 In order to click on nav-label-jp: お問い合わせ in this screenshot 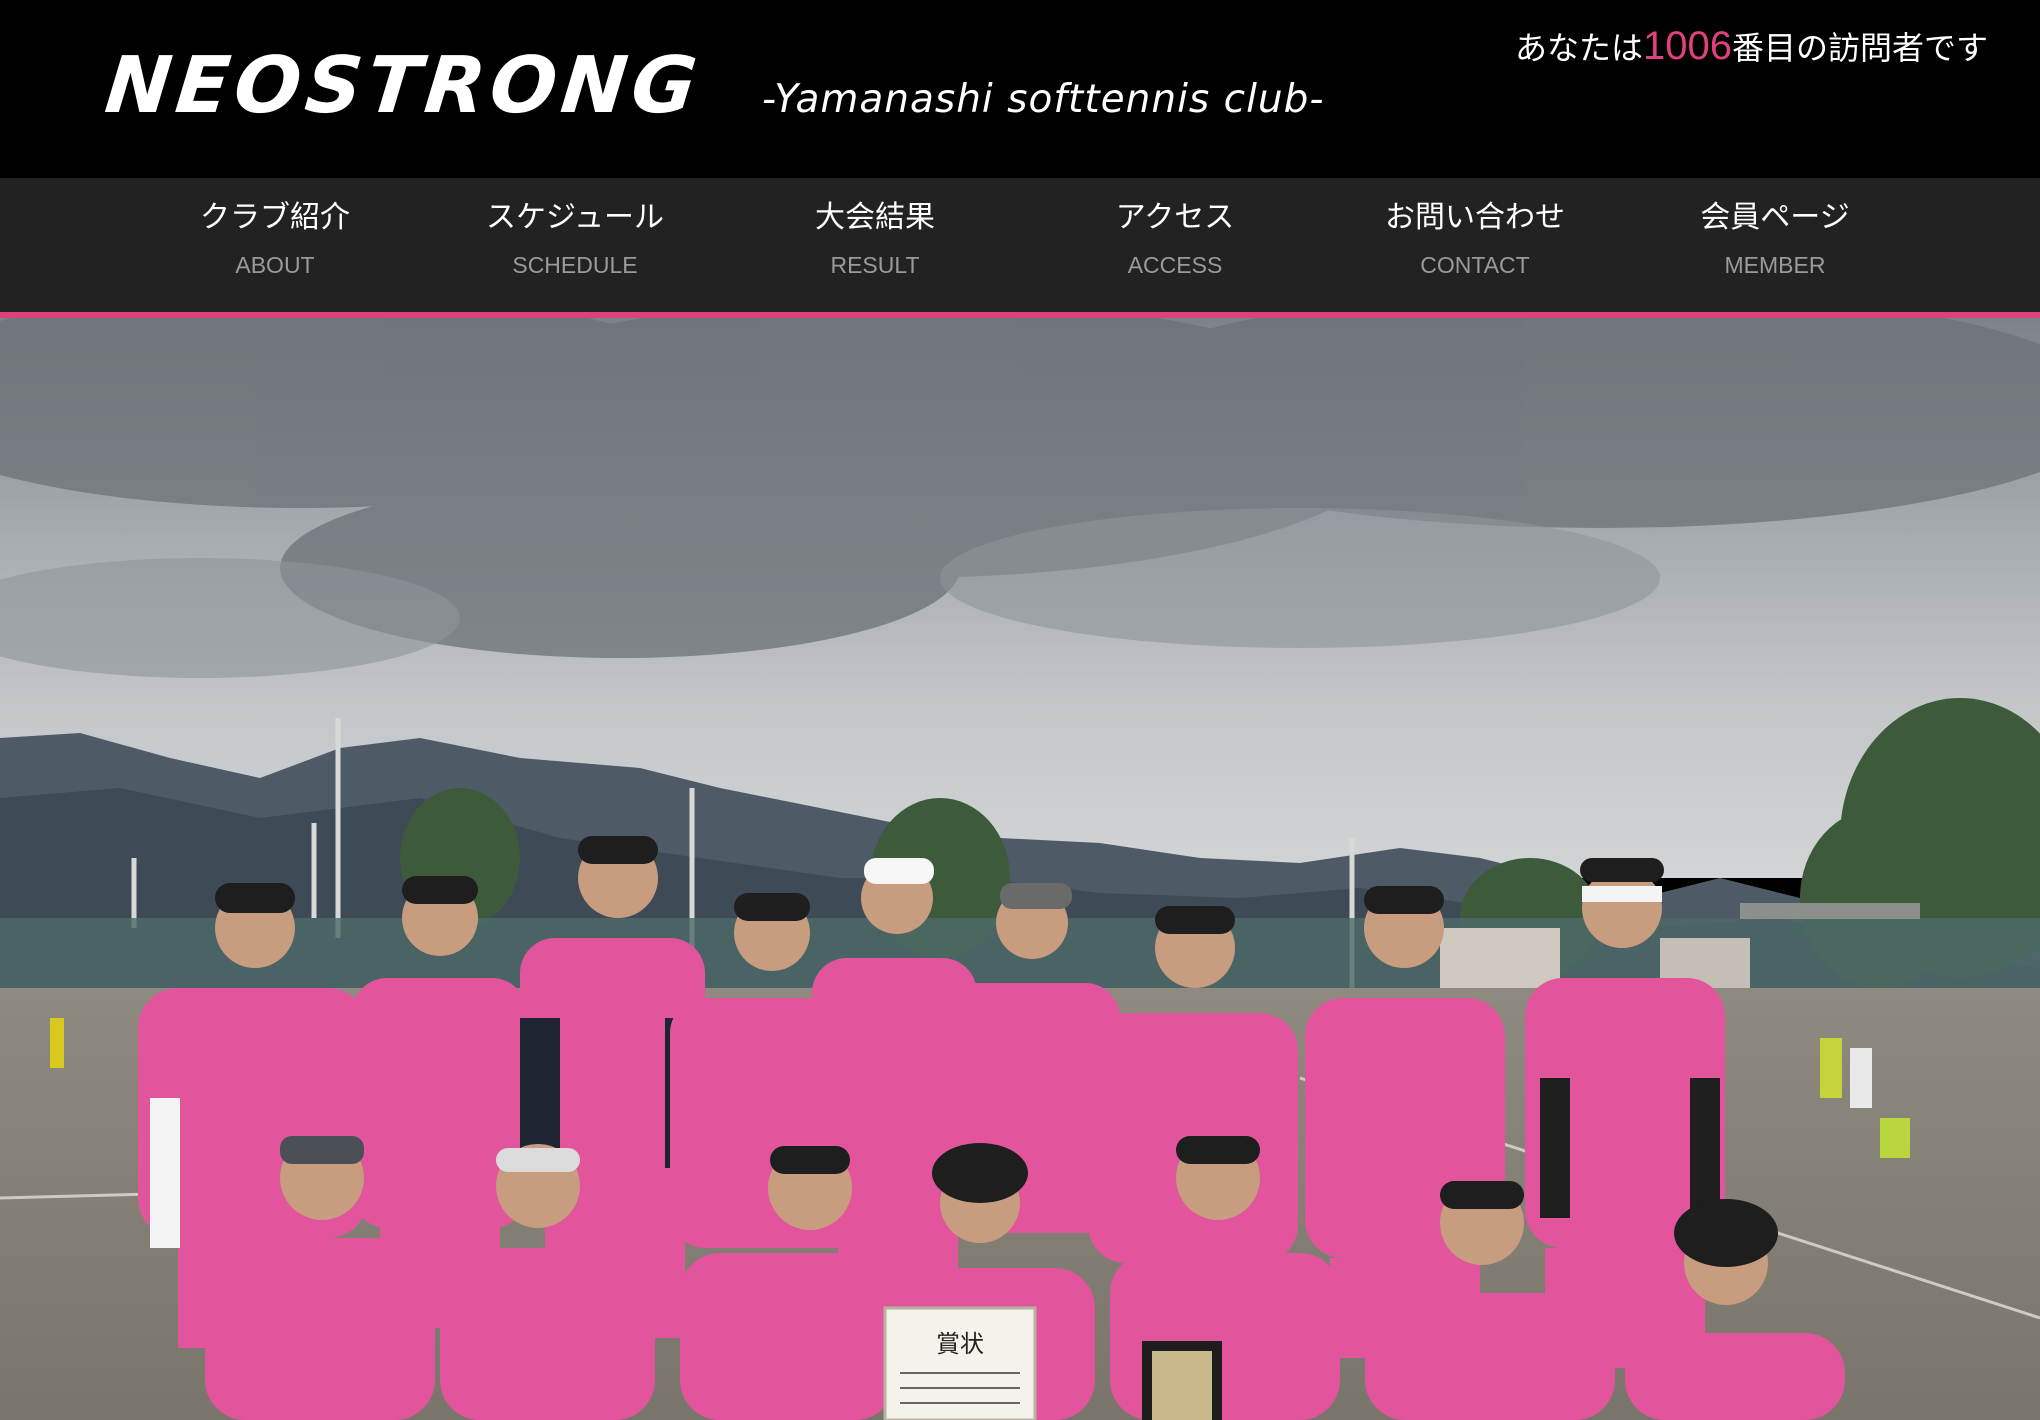, I will do `click(1475, 217)`.